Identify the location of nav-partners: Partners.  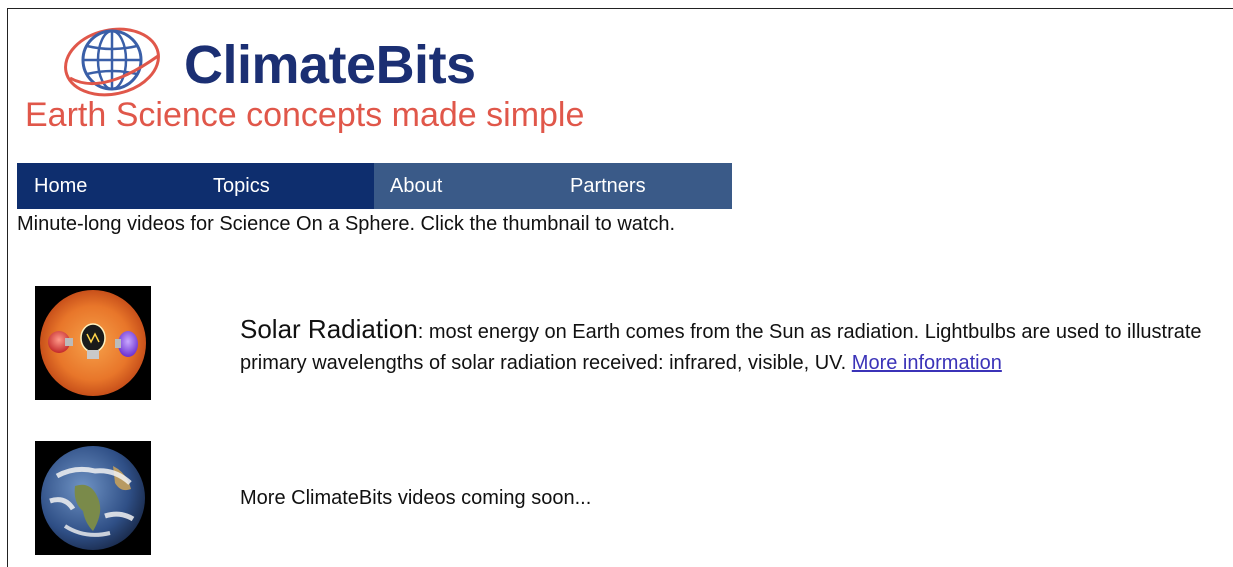
(643, 186).